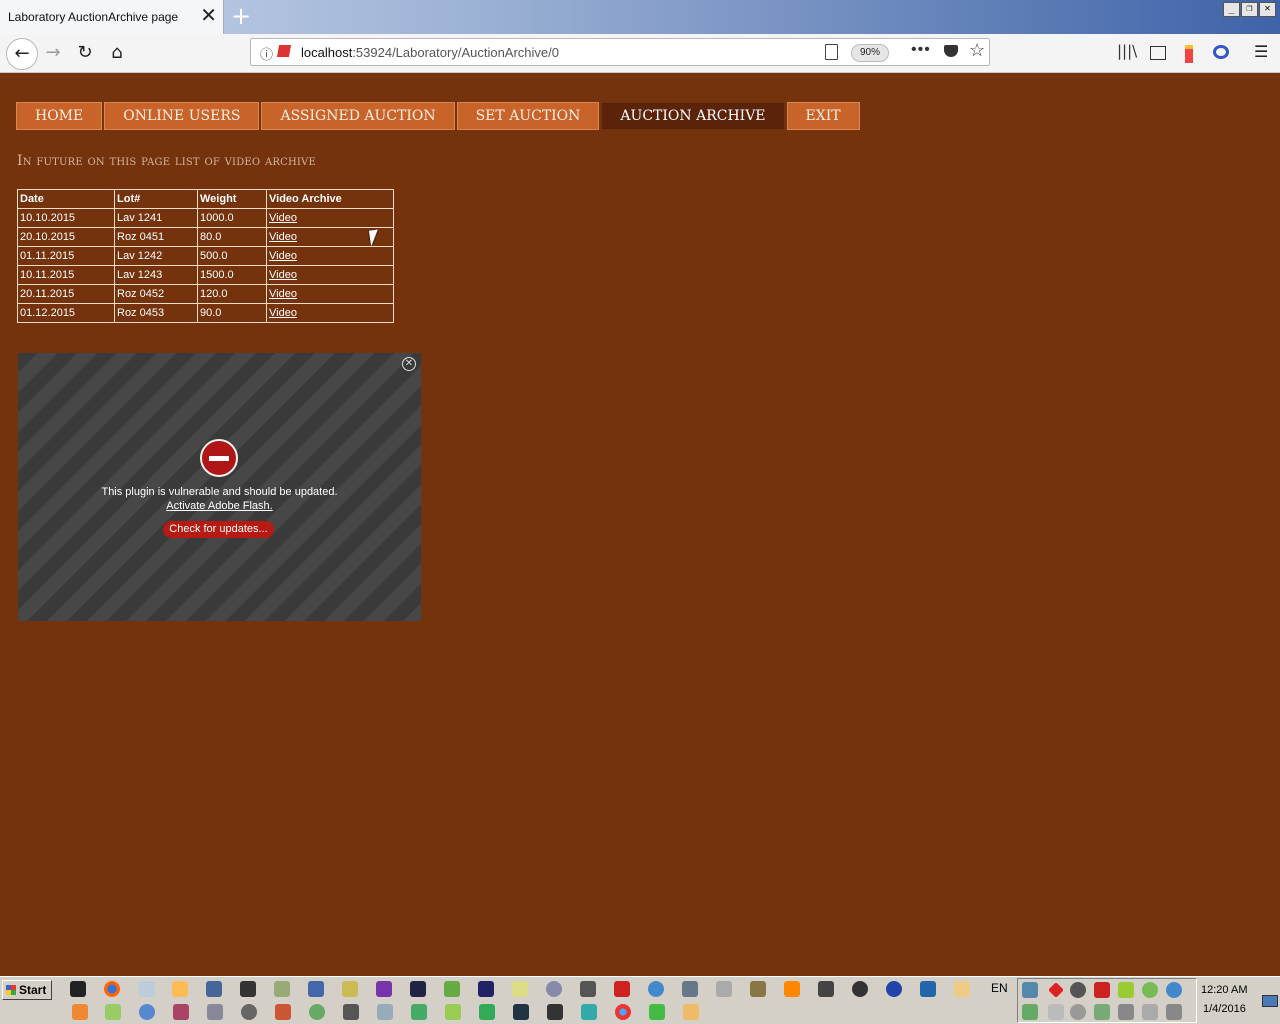  What do you see at coordinates (59, 116) in the screenshot?
I see `menu-home: HOME` at bounding box center [59, 116].